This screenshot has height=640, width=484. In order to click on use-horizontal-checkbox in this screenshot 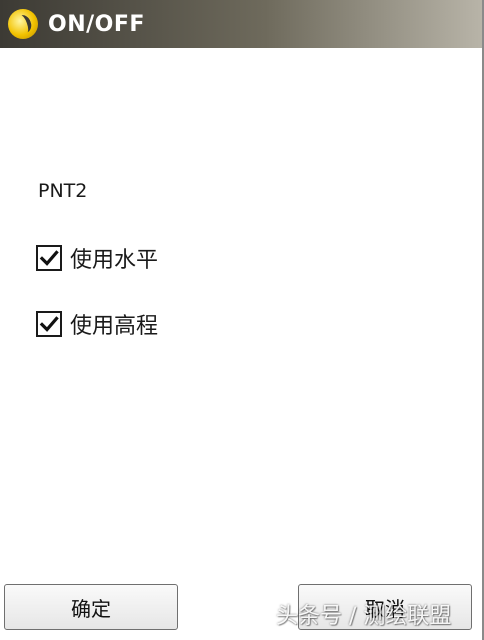, I will do `click(49, 258)`.